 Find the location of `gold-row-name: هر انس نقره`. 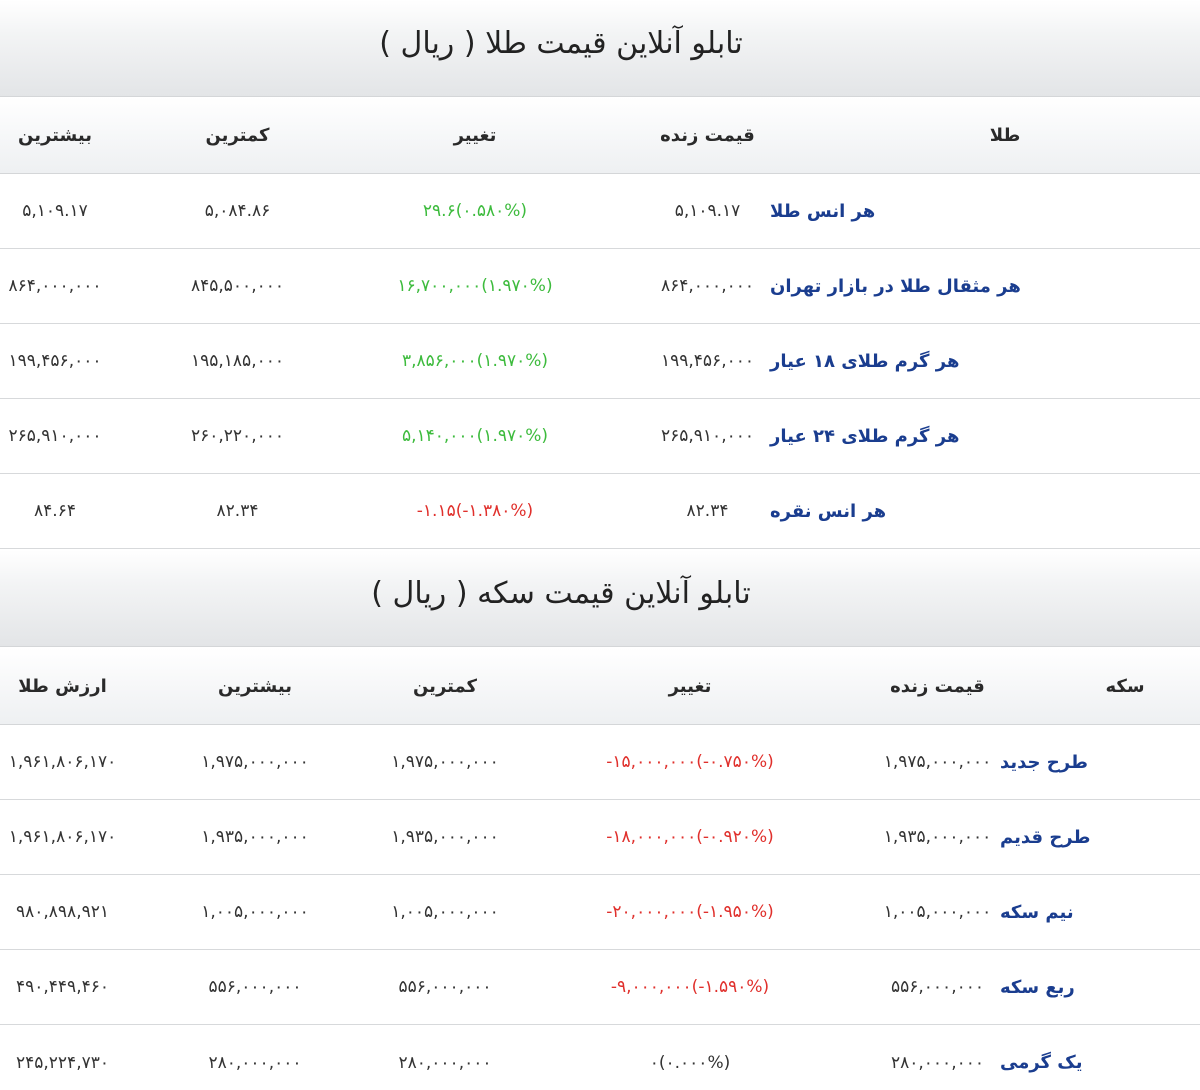

gold-row-name: هر انس نقره is located at coordinates (985, 511).